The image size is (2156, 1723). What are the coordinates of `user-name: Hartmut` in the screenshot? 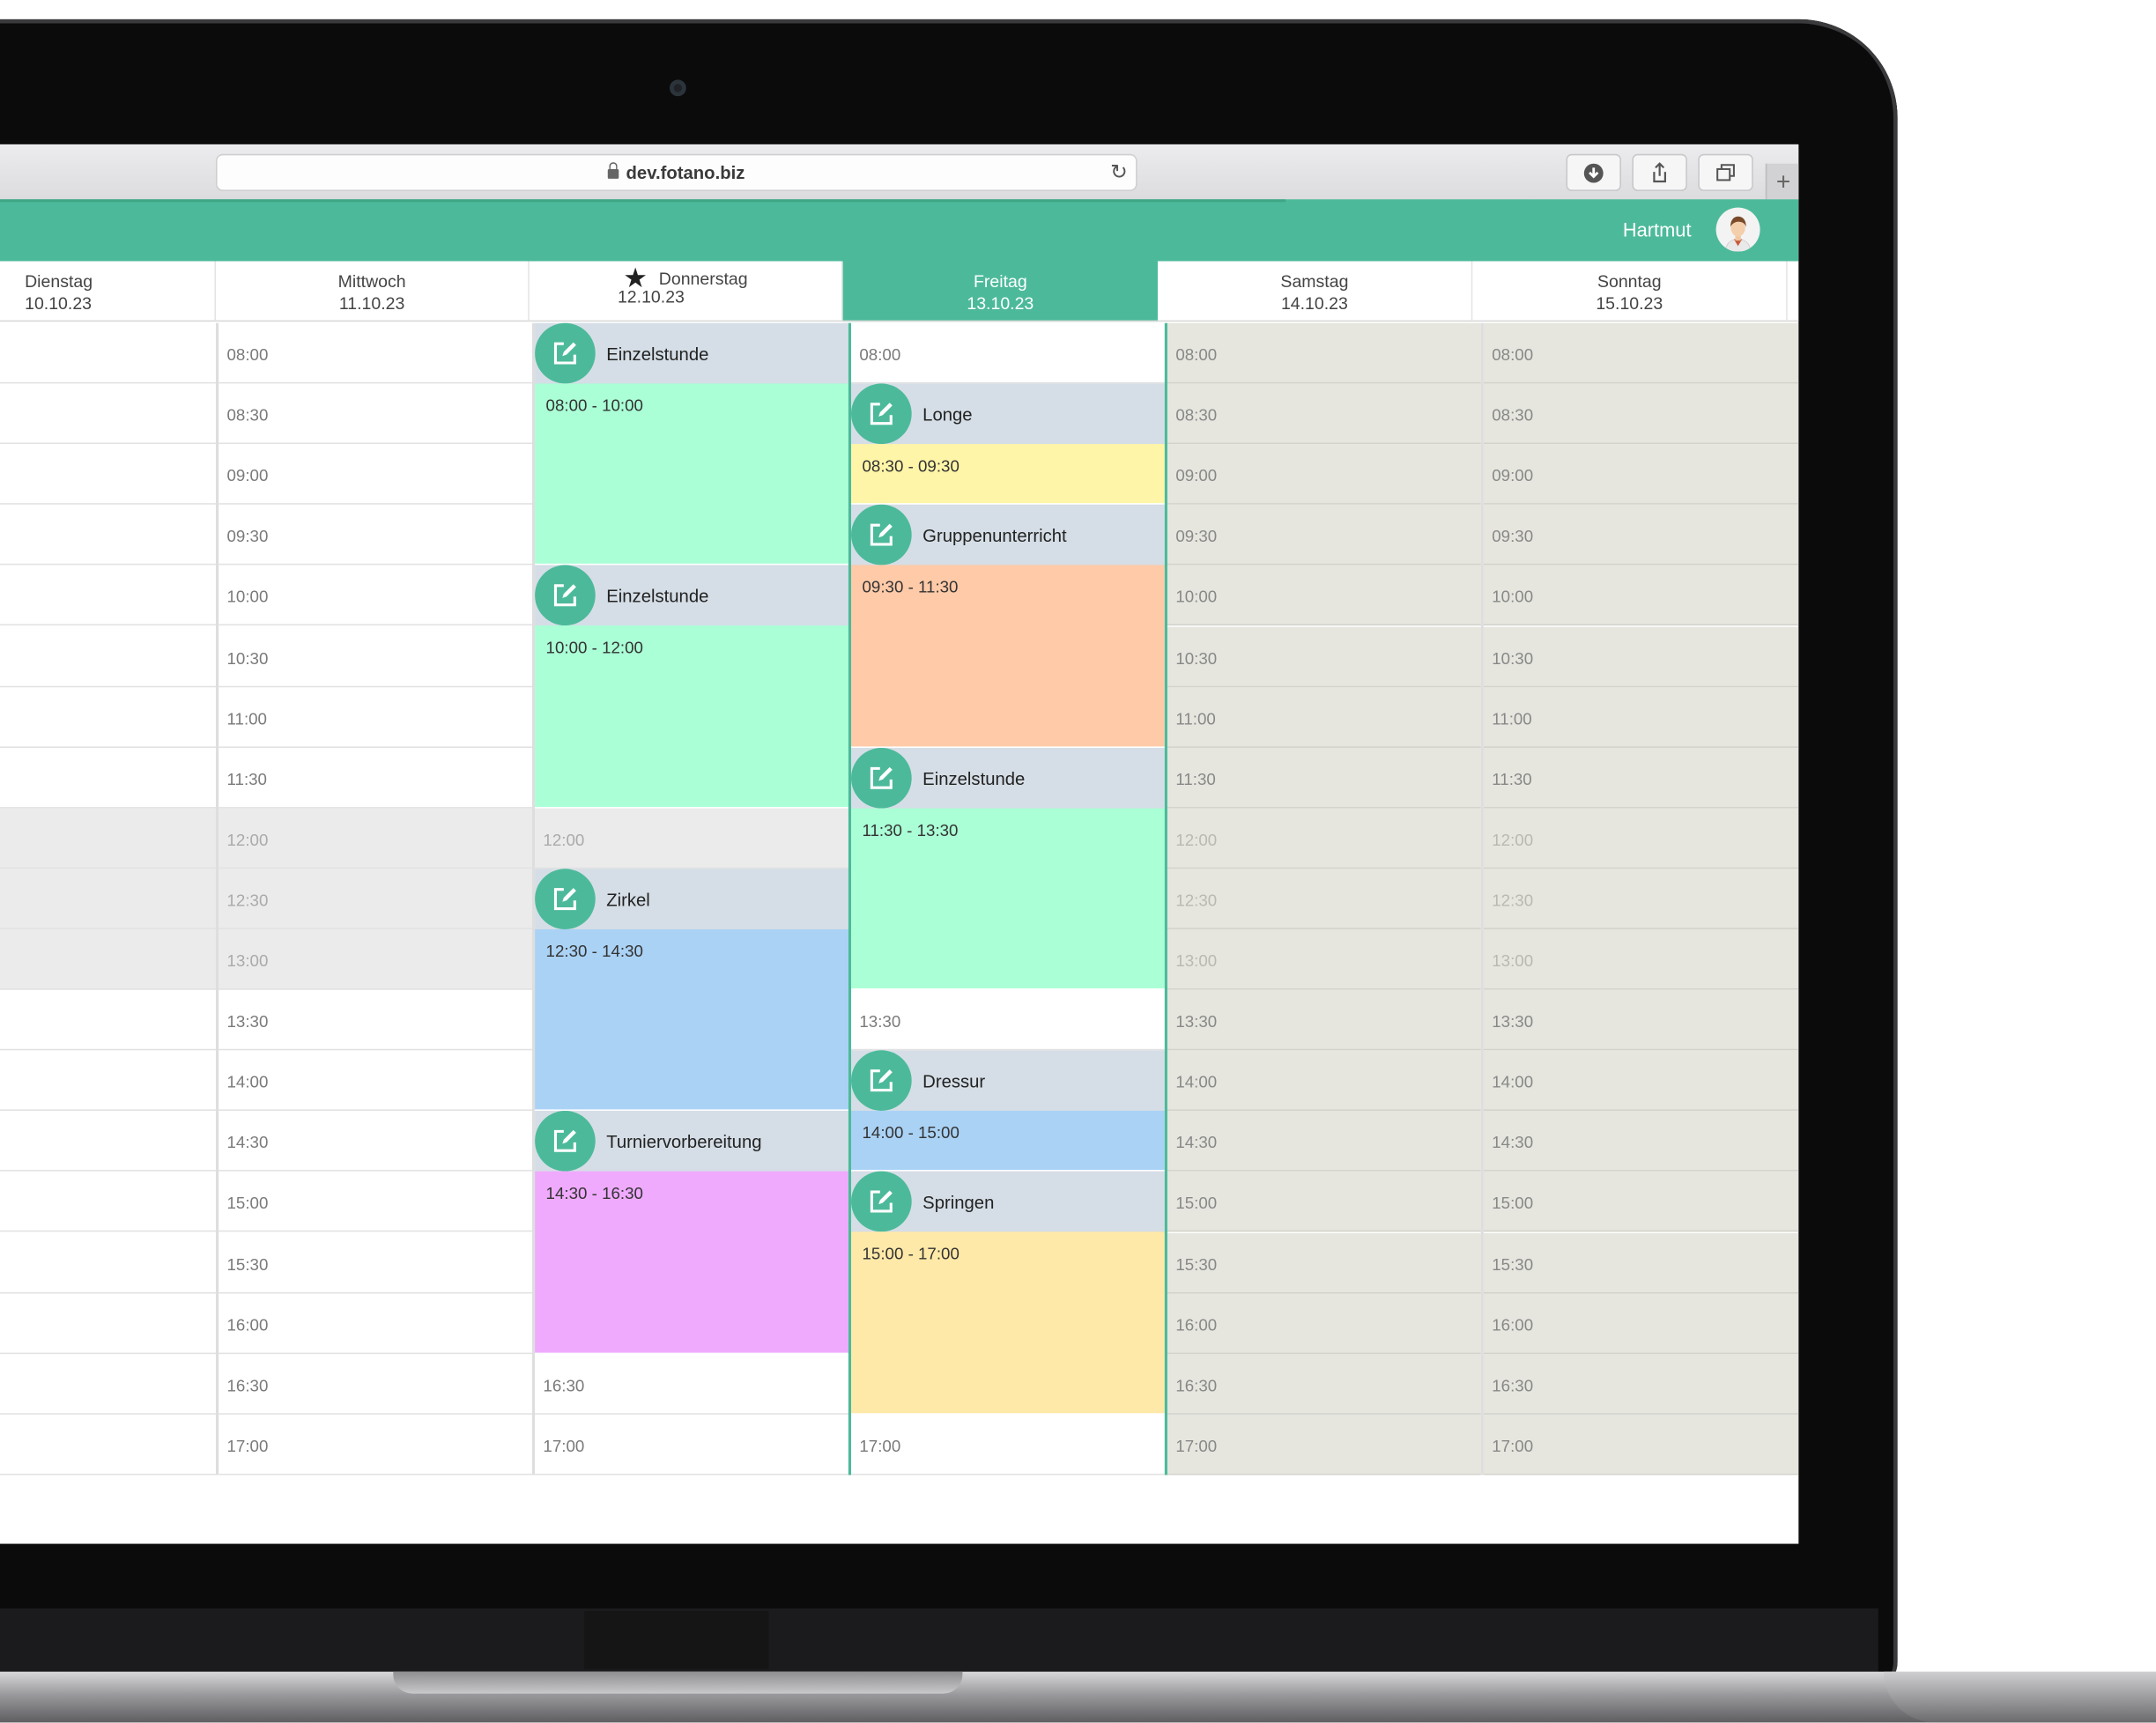 It's located at (1637, 229).